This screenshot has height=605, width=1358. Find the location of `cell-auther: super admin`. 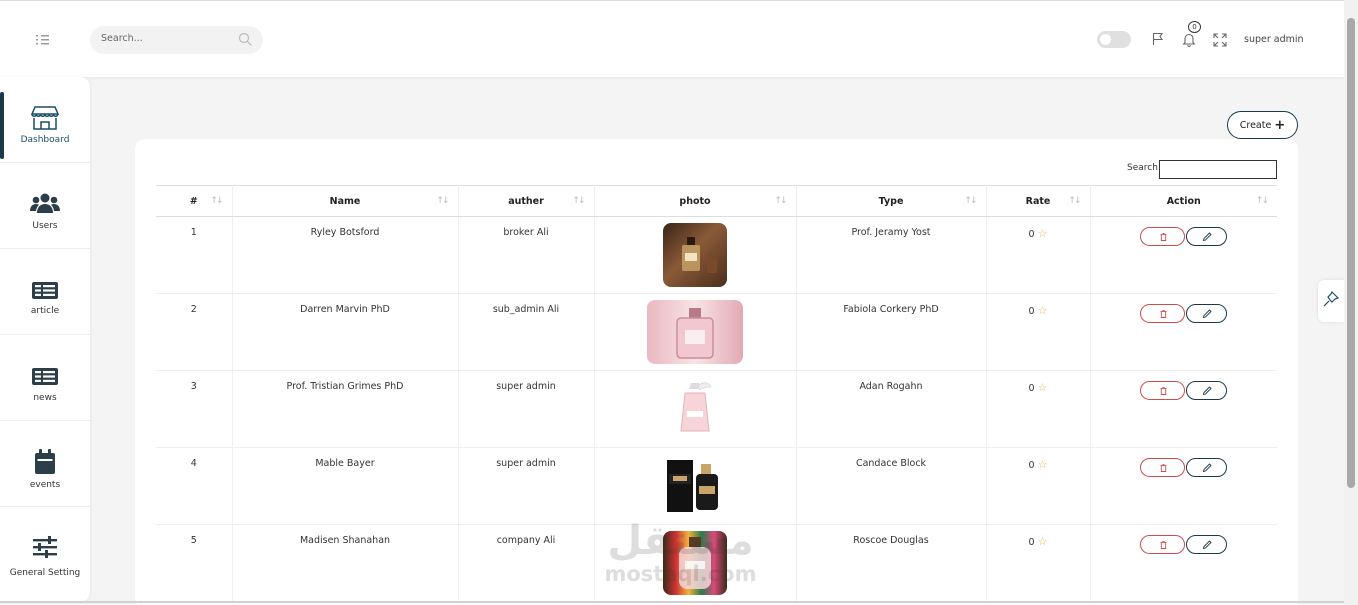

cell-auther: super admin is located at coordinates (526, 409).